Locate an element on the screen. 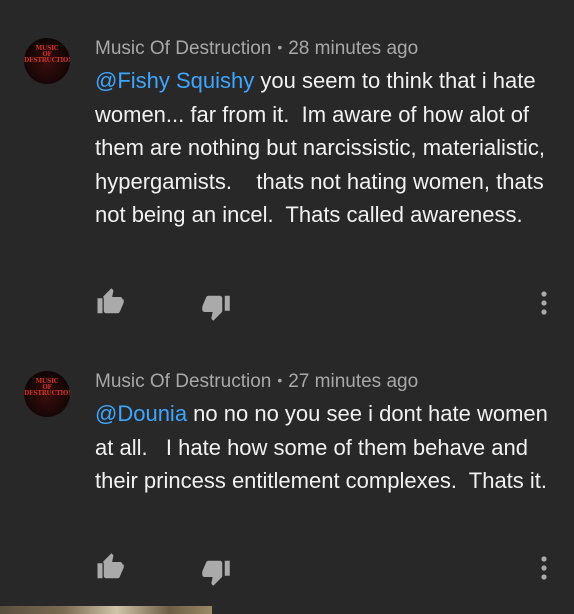 This screenshot has height=614, width=574. thumbs-up-icon is located at coordinates (110, 566).